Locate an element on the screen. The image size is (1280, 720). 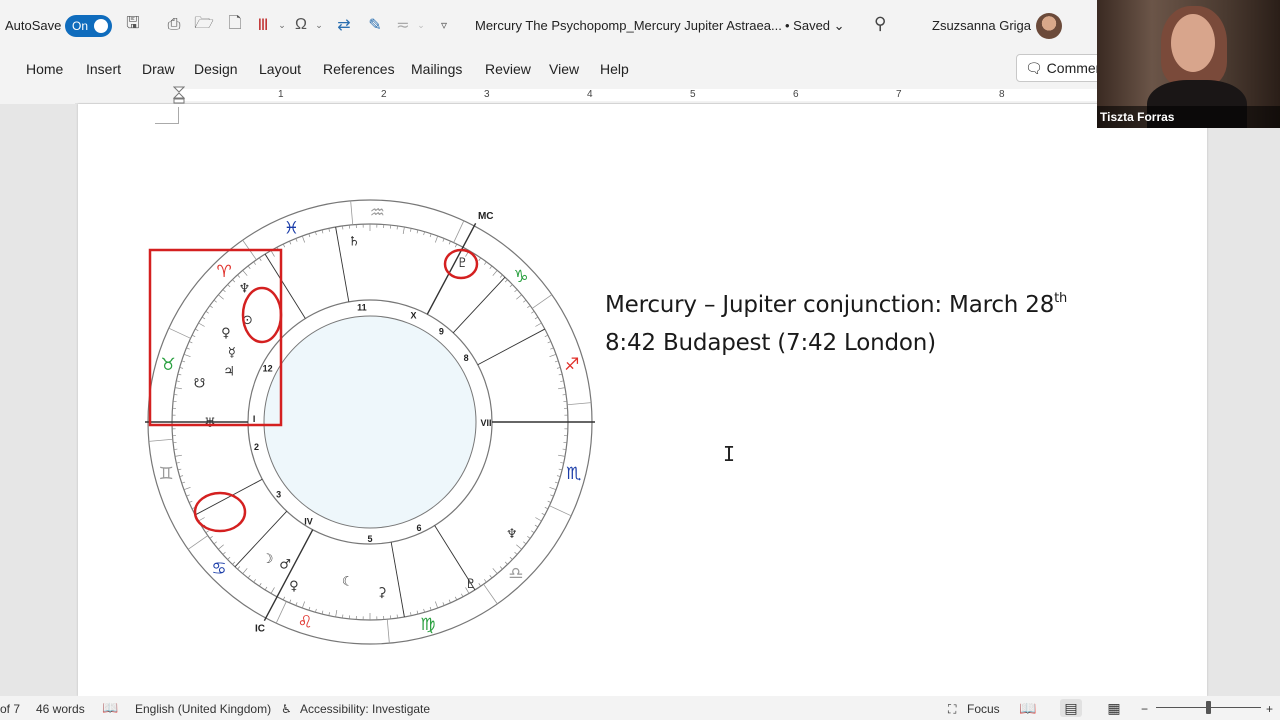
tab-layout: Layout is located at coordinates (280, 69).